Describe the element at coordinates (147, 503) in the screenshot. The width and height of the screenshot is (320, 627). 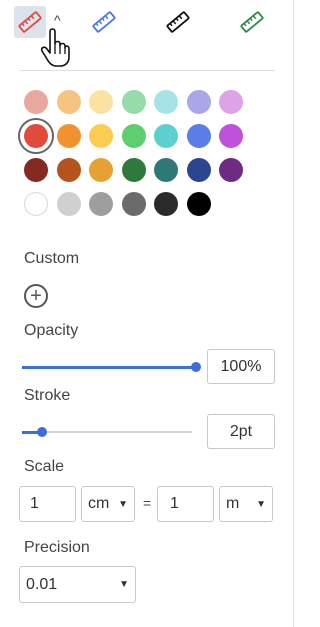
I see `equals-sign: =` at that location.